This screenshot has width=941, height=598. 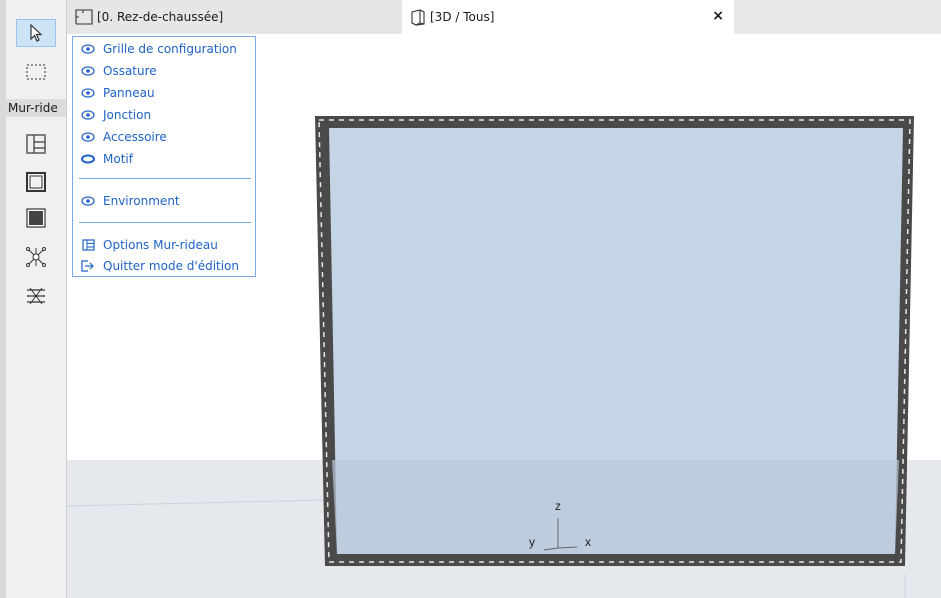 I want to click on tab-bar: [0. Rez-de-chaussée] [3D / Tous] ×, so click(x=504, y=17).